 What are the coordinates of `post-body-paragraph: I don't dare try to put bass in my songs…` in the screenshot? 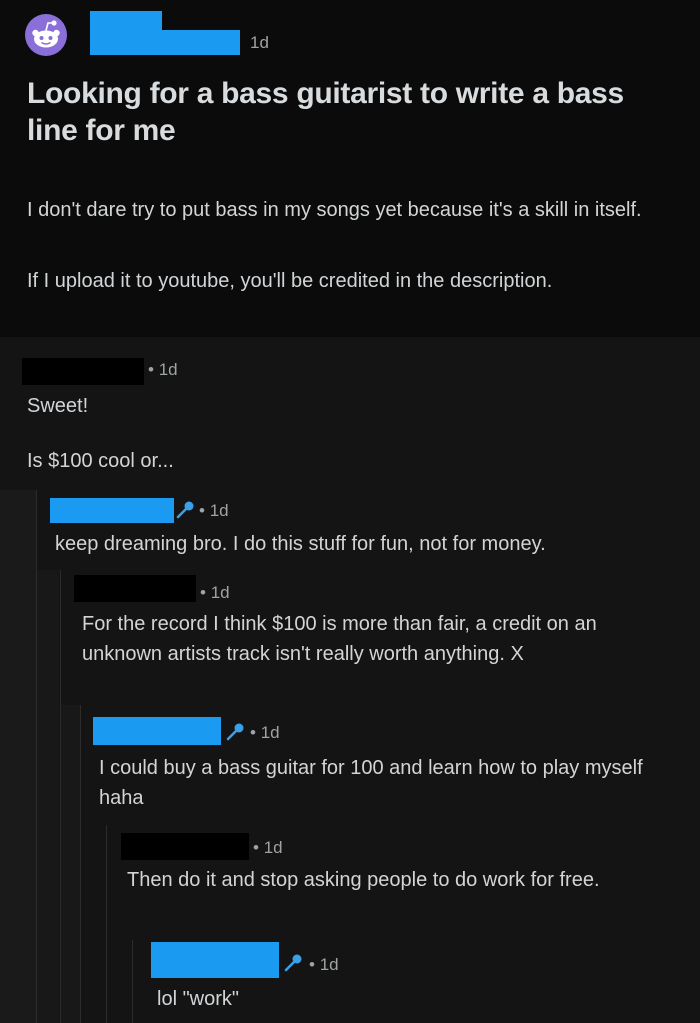 It's located at (334, 210).